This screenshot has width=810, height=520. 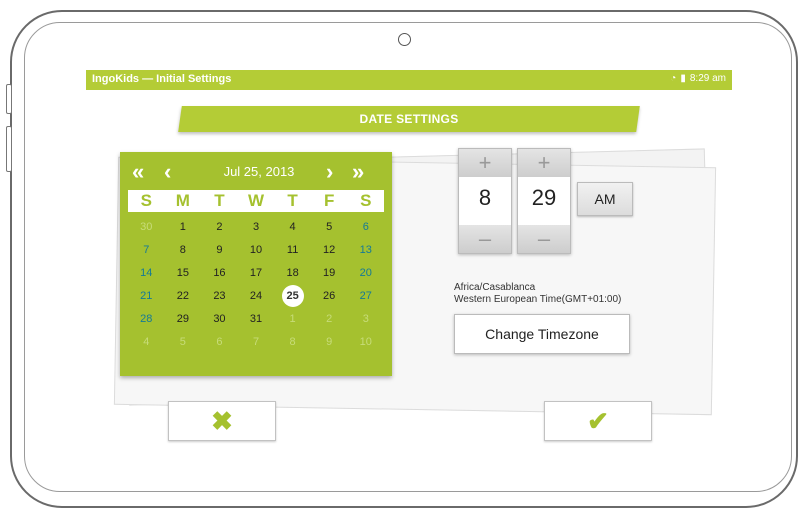 What do you see at coordinates (544, 163) in the screenshot?
I see `minute-increment-button: +` at bounding box center [544, 163].